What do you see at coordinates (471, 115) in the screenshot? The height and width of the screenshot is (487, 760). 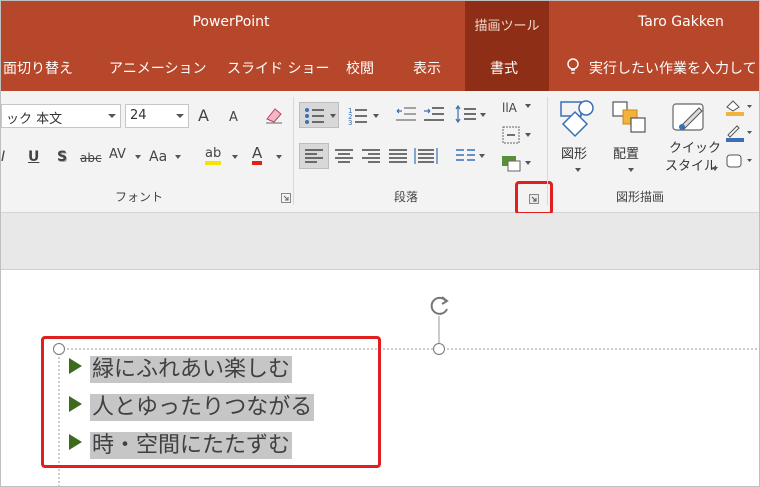 I see `line-spacing-icon` at bounding box center [471, 115].